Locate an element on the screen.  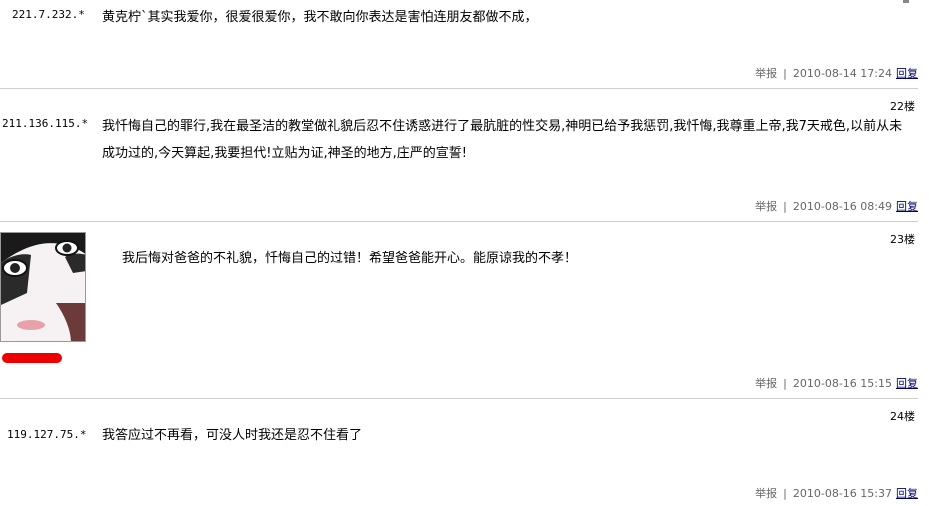
post-meta: 举报 | 2010-08-14 17:24 回复 is located at coordinates (836, 73).